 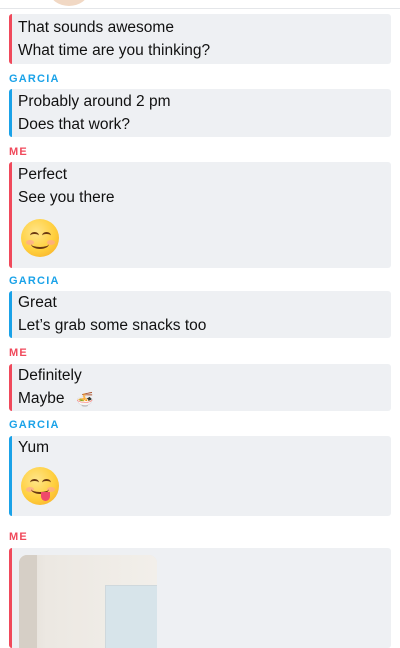 I want to click on message-text: Perfect, so click(x=43, y=174).